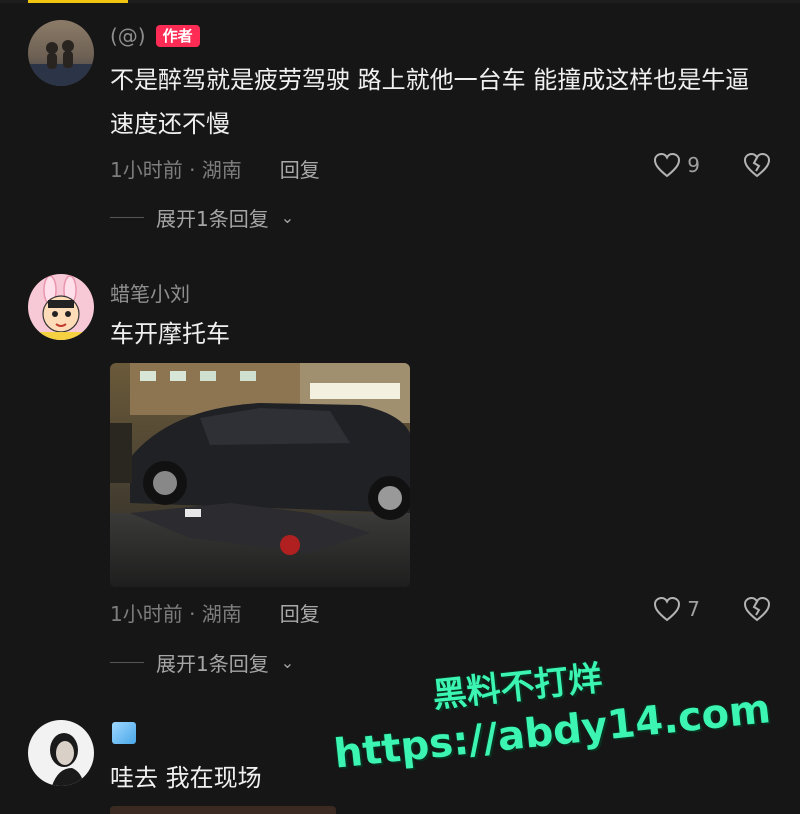  Describe the element at coordinates (170, 334) in the screenshot. I see `comment-text: 车开摩托车` at that location.